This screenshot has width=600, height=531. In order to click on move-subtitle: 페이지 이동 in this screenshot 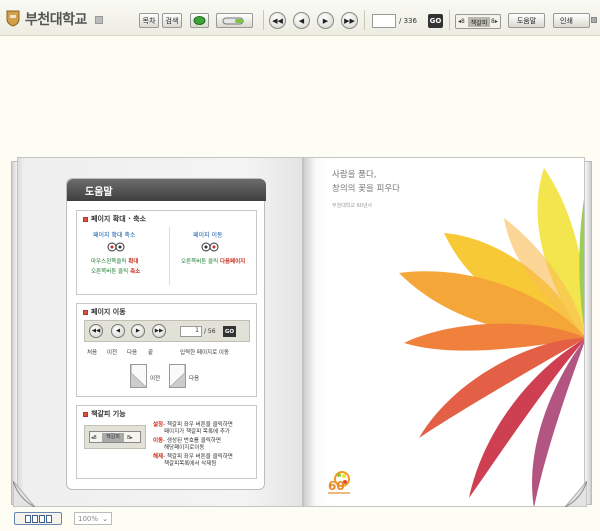, I will do `click(208, 235)`.